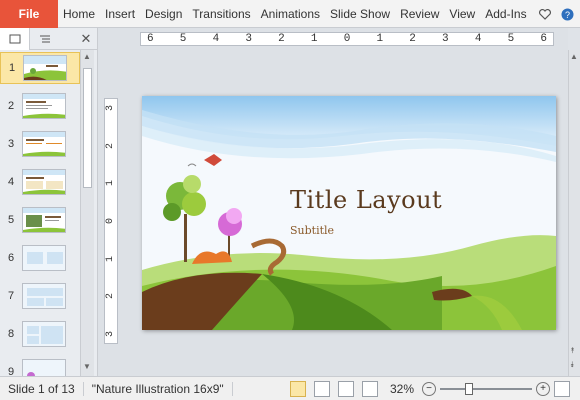 The width and height of the screenshot is (580, 400). I want to click on outline-view-icon, so click(45, 38).